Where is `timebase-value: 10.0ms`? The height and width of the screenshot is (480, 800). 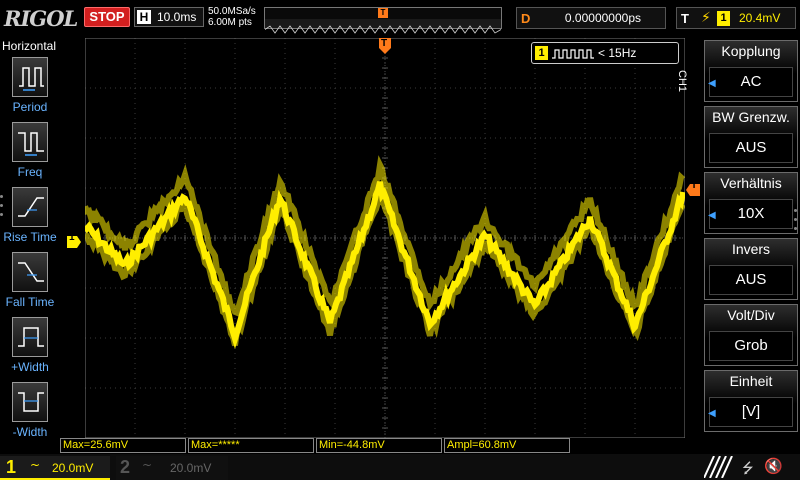
timebase-value: 10.0ms is located at coordinates (177, 17).